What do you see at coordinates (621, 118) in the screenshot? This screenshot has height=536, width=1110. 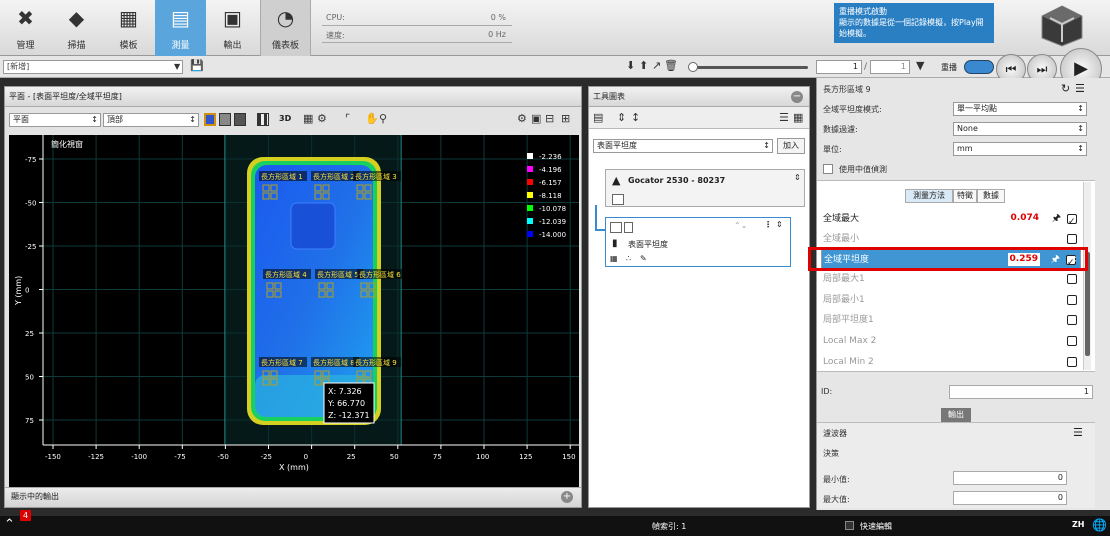 I see `expand-icon: ⇕` at bounding box center [621, 118].